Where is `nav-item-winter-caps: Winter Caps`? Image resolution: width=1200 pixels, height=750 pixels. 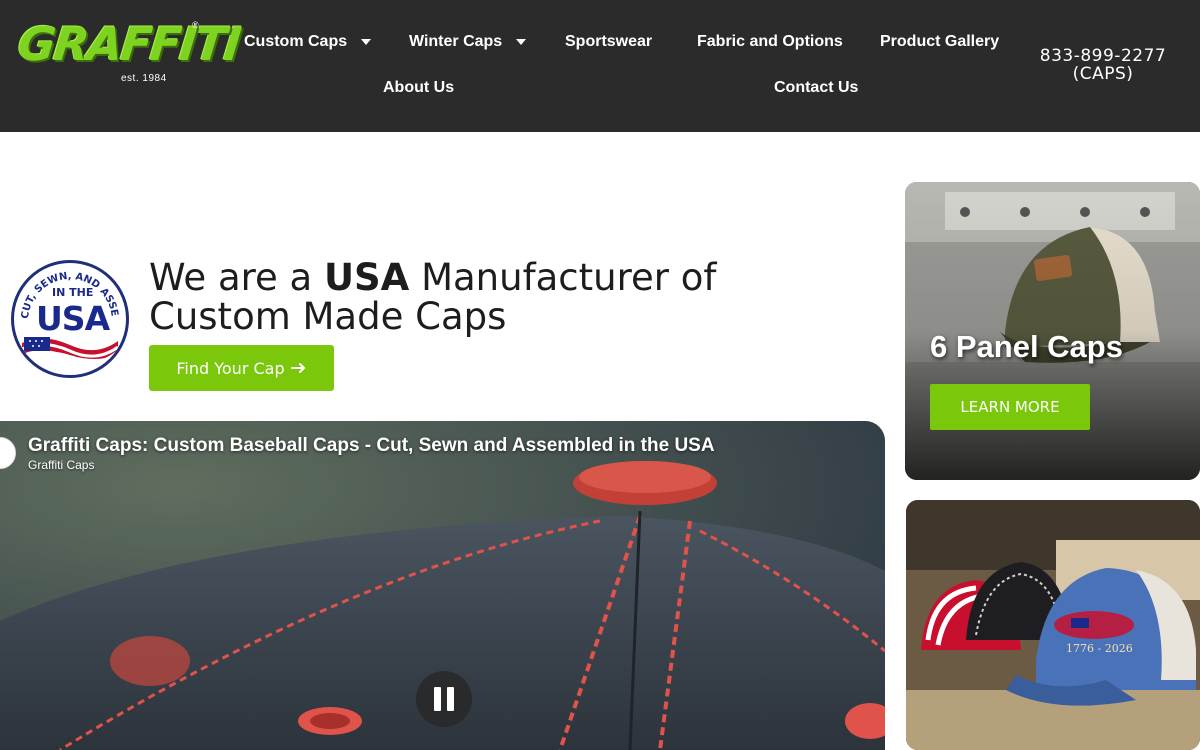 nav-item-winter-caps: Winter Caps is located at coordinates (468, 42).